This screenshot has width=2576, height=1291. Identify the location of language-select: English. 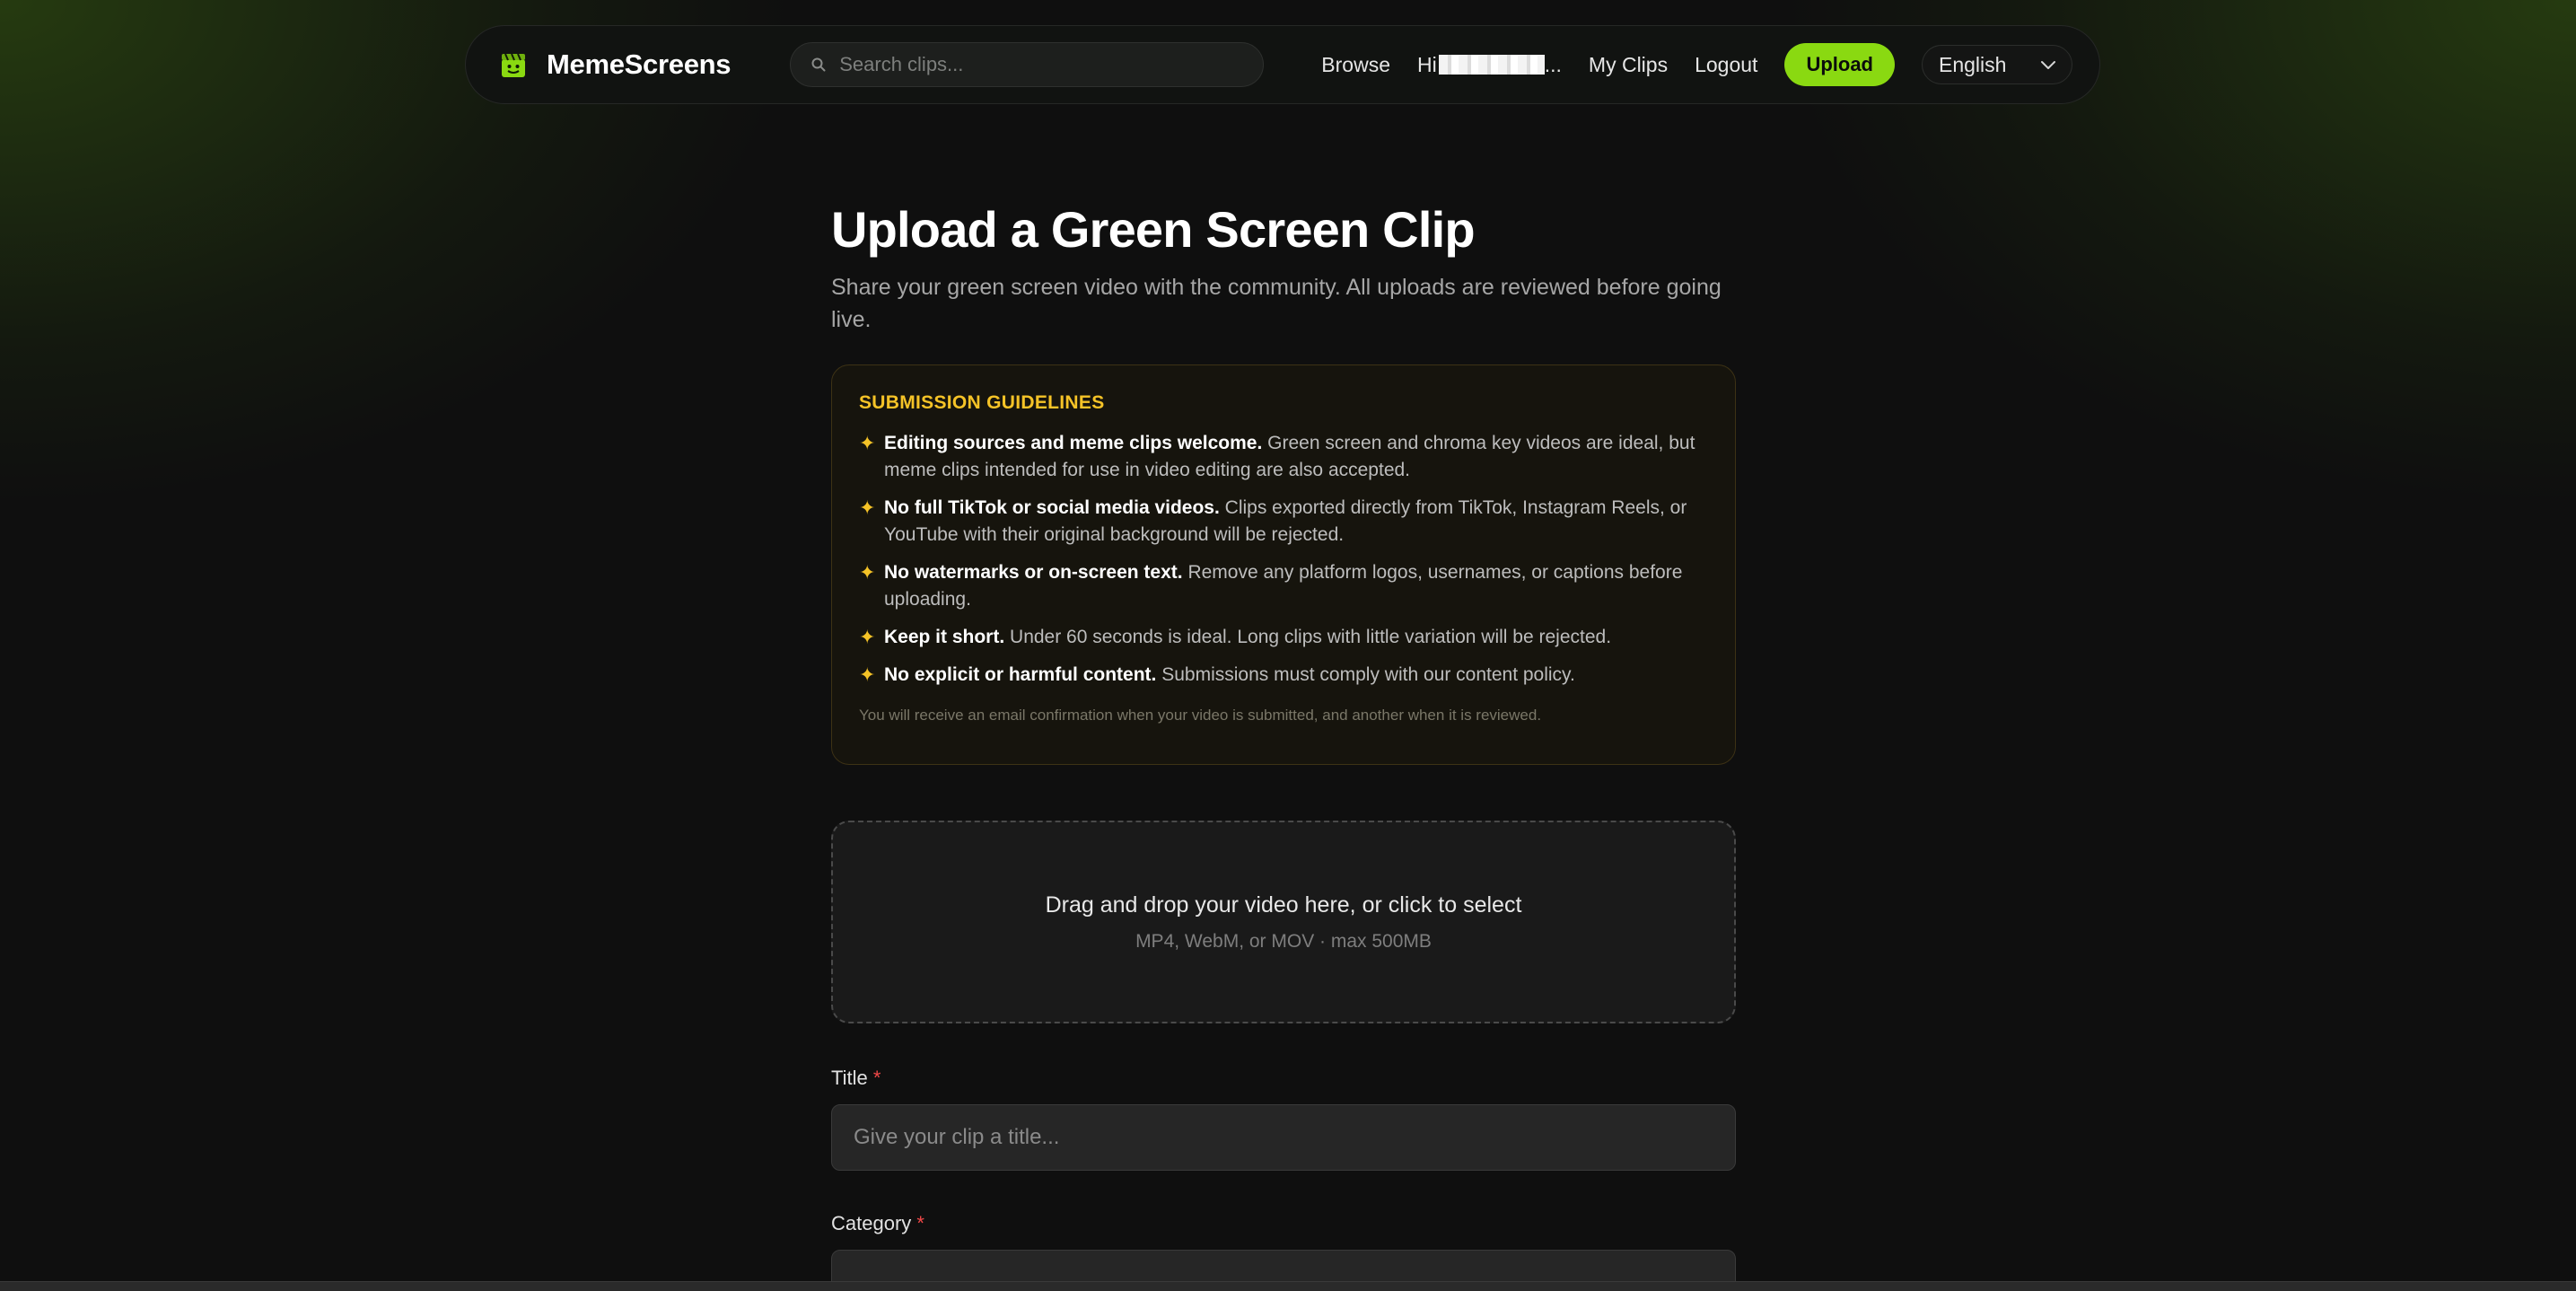
(1997, 64).